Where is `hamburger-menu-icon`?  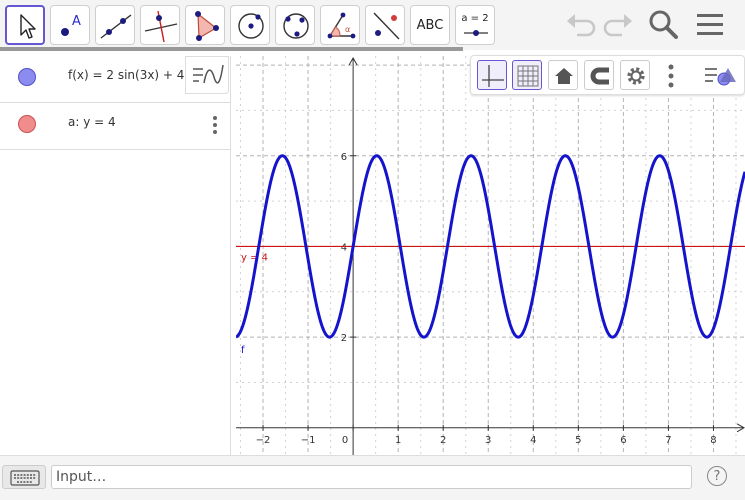 hamburger-menu-icon is located at coordinates (710, 24).